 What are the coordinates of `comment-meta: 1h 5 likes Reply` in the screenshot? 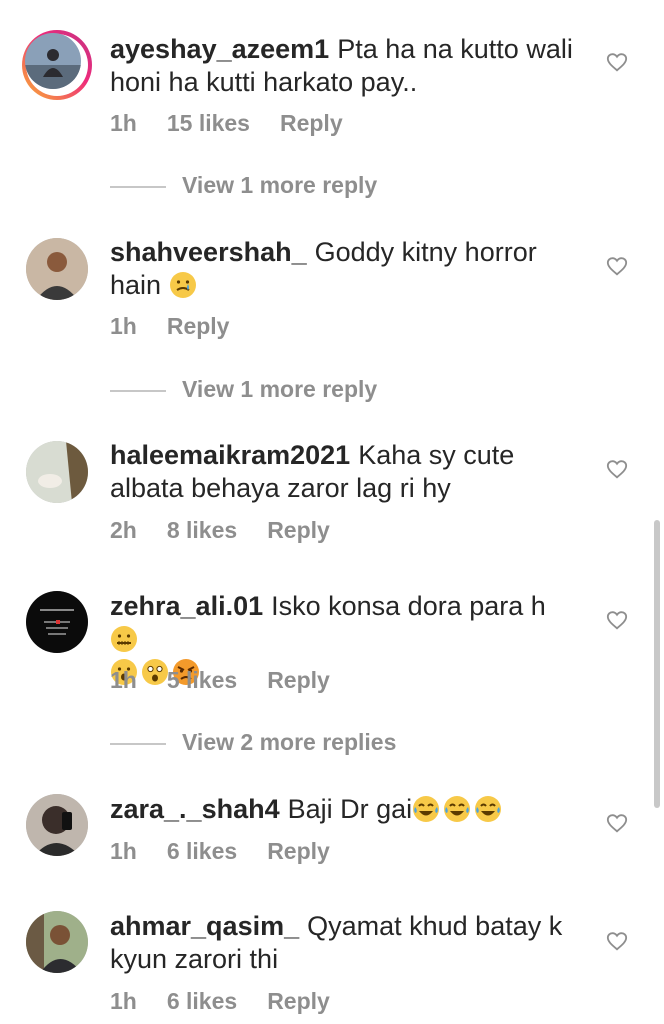 It's located at (235, 680).